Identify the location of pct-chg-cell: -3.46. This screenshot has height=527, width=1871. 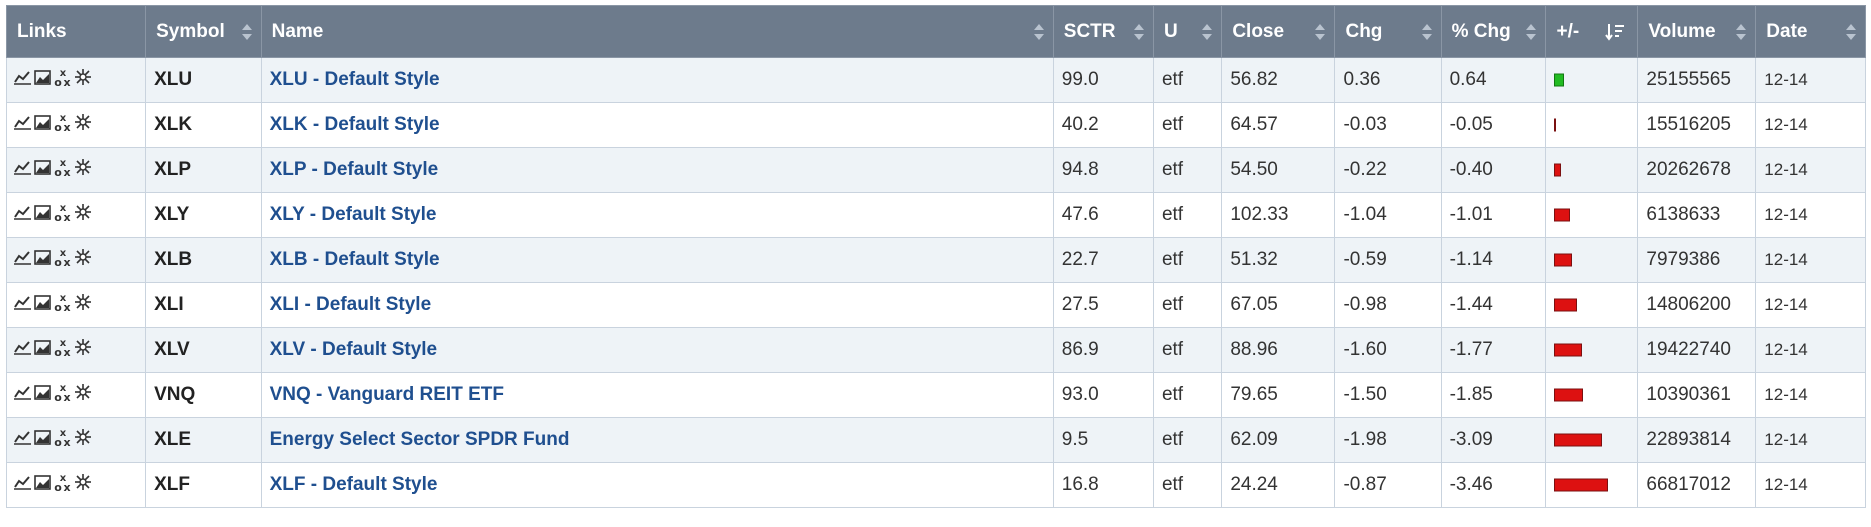
(1493, 485).